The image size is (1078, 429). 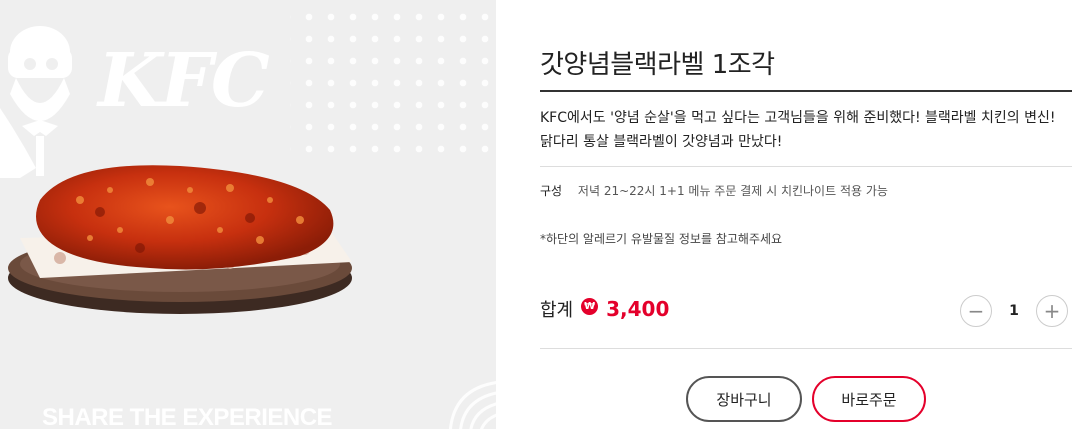 I want to click on dot-pattern, so click(x=393, y=80).